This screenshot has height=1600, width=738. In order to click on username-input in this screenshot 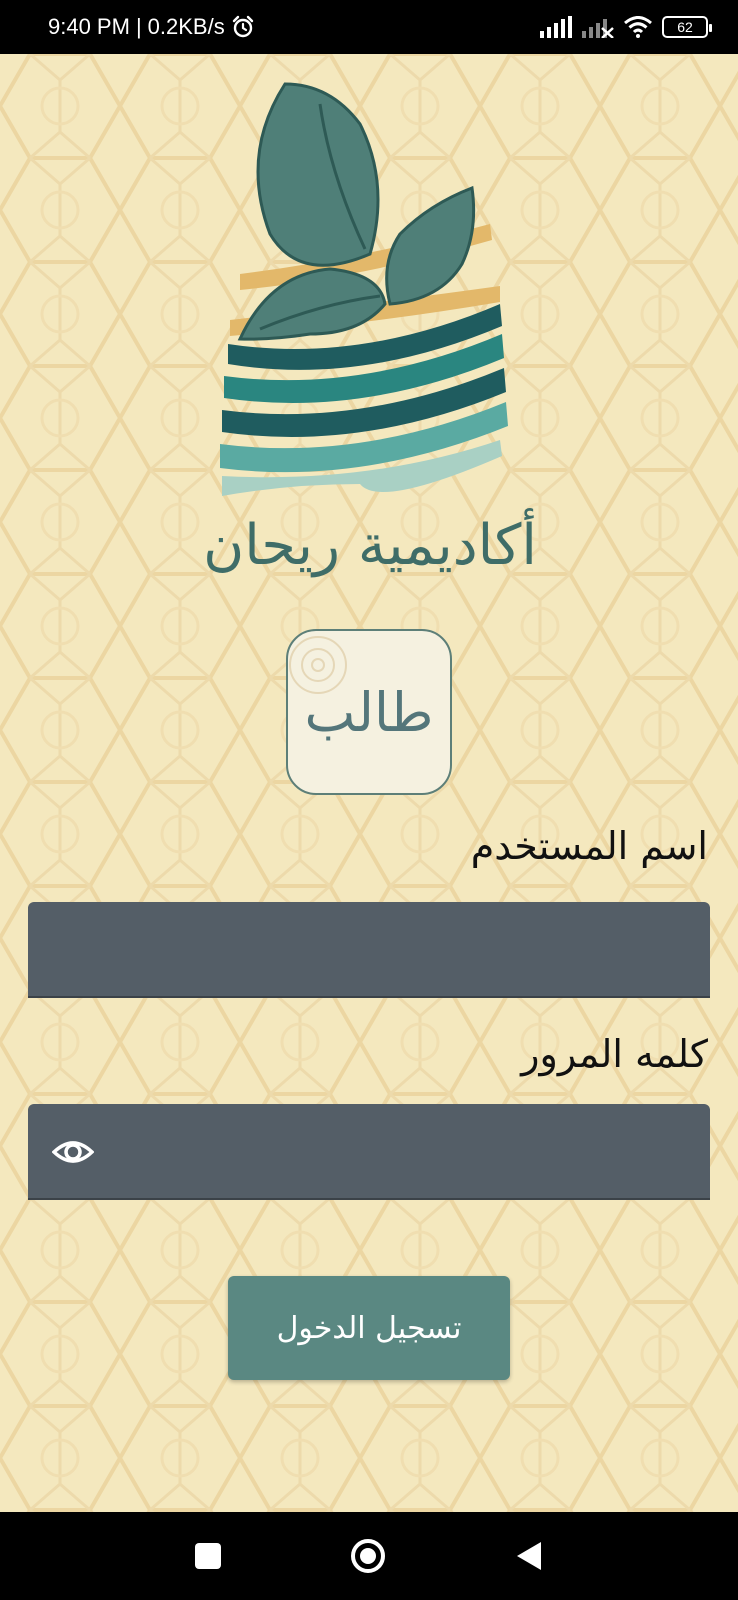, I will do `click(369, 949)`.